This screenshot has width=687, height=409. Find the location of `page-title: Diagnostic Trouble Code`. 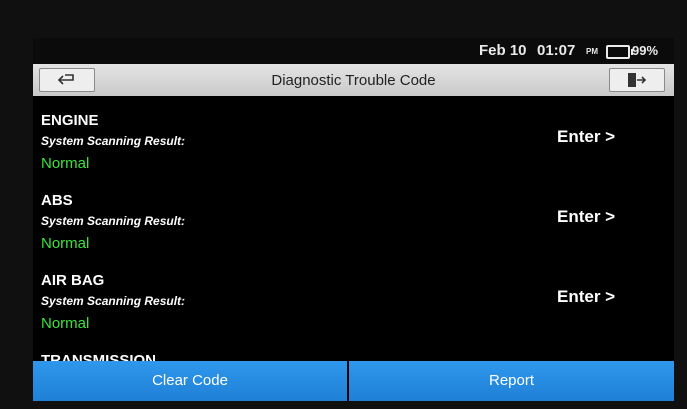

page-title: Diagnostic Trouble Code is located at coordinates (353, 80).